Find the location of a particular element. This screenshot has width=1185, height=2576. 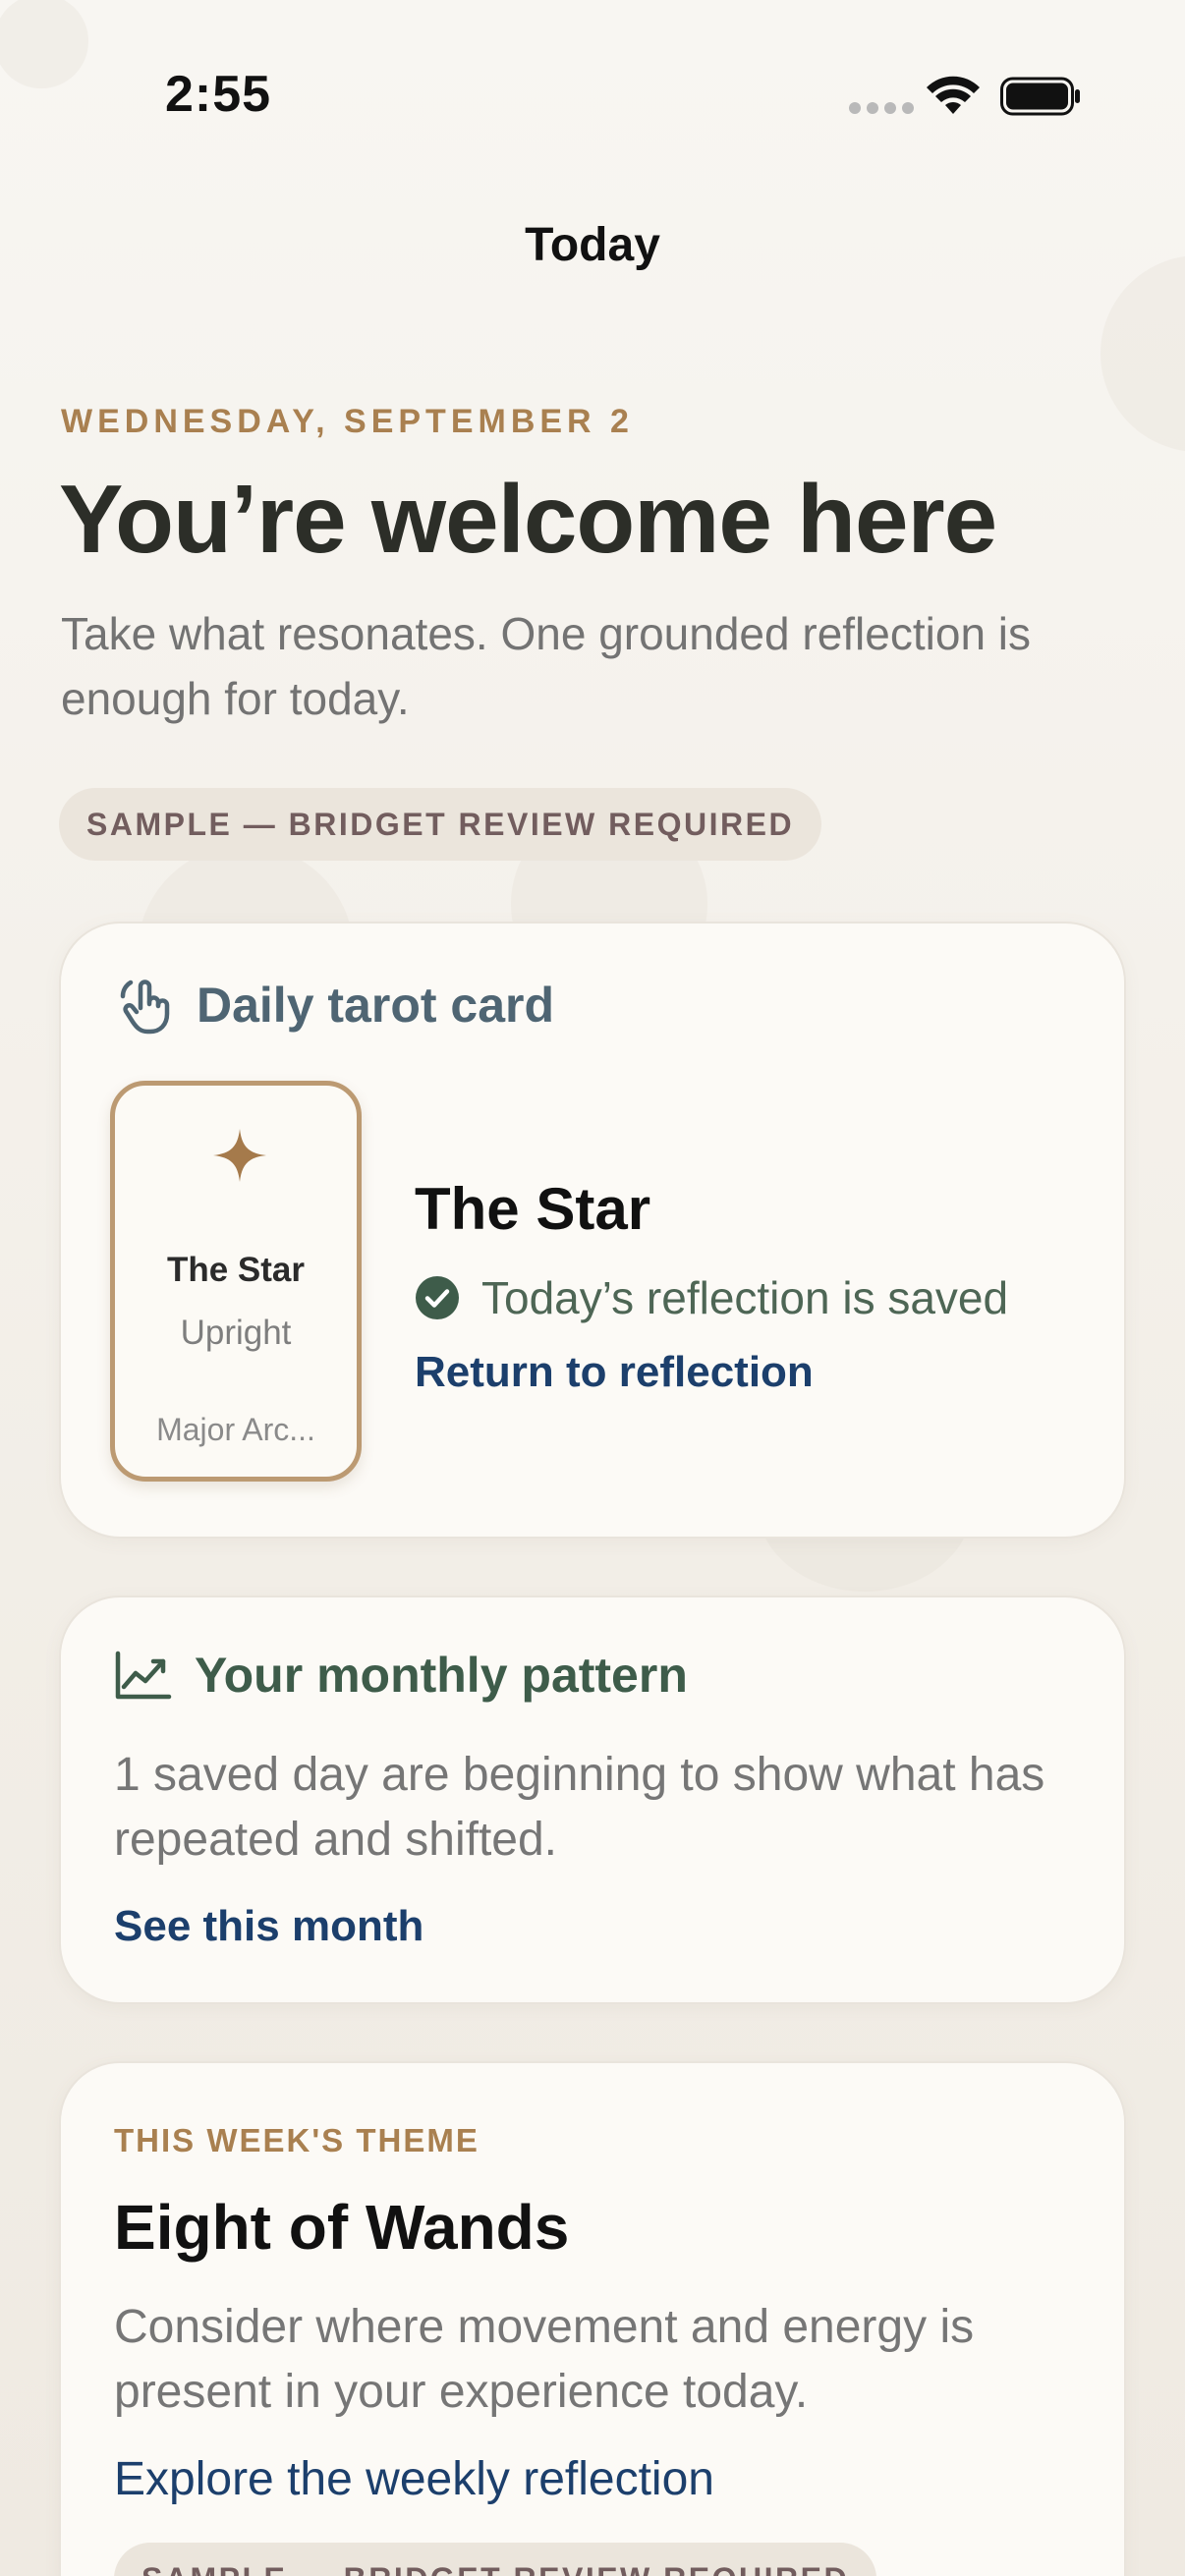

daily-tarot-header-label: Daily tarot card is located at coordinates (376, 1005).